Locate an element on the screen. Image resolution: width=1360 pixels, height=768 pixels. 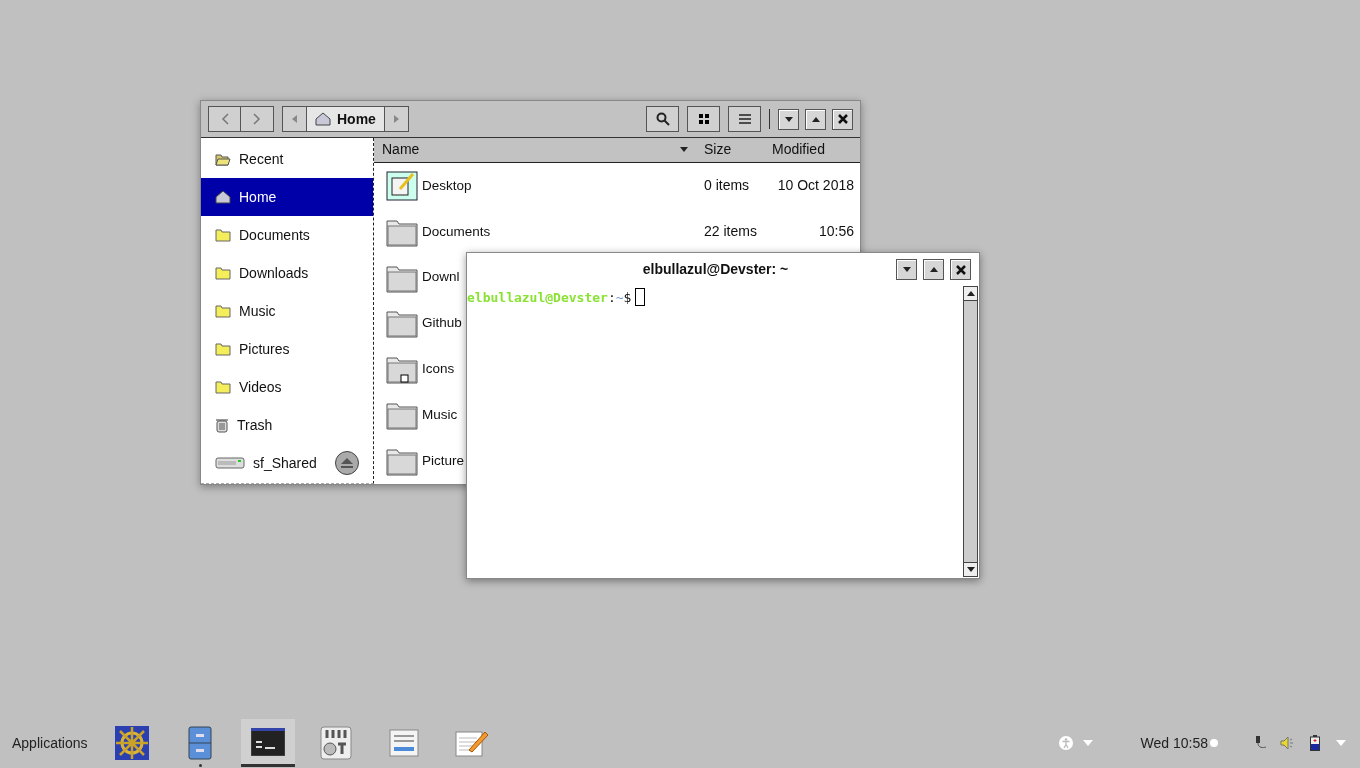
sort-triangle-icon is located at coordinates (684, 150).